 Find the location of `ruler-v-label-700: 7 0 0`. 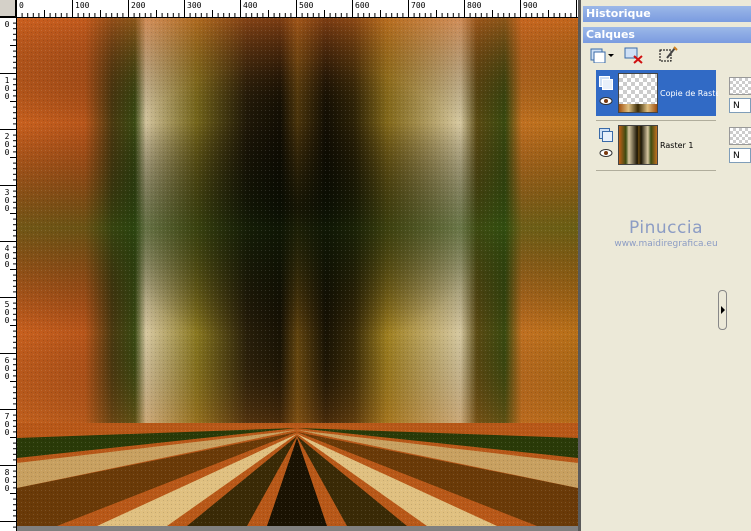

ruler-v-label-700: 7 0 0 is located at coordinates (7, 424).